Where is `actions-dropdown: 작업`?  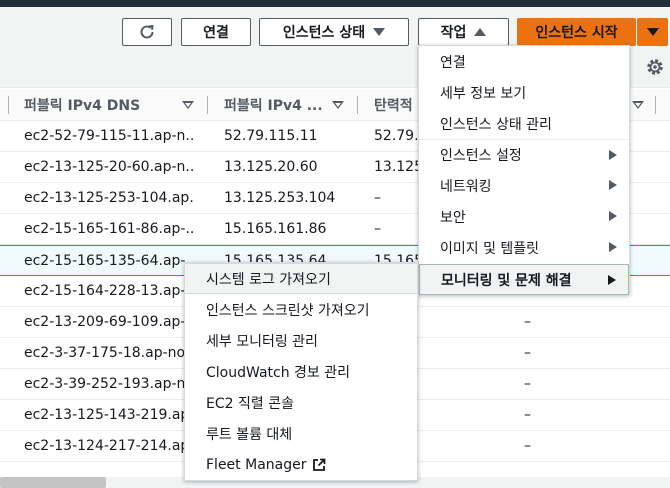
actions-dropdown: 작업 is located at coordinates (463, 32).